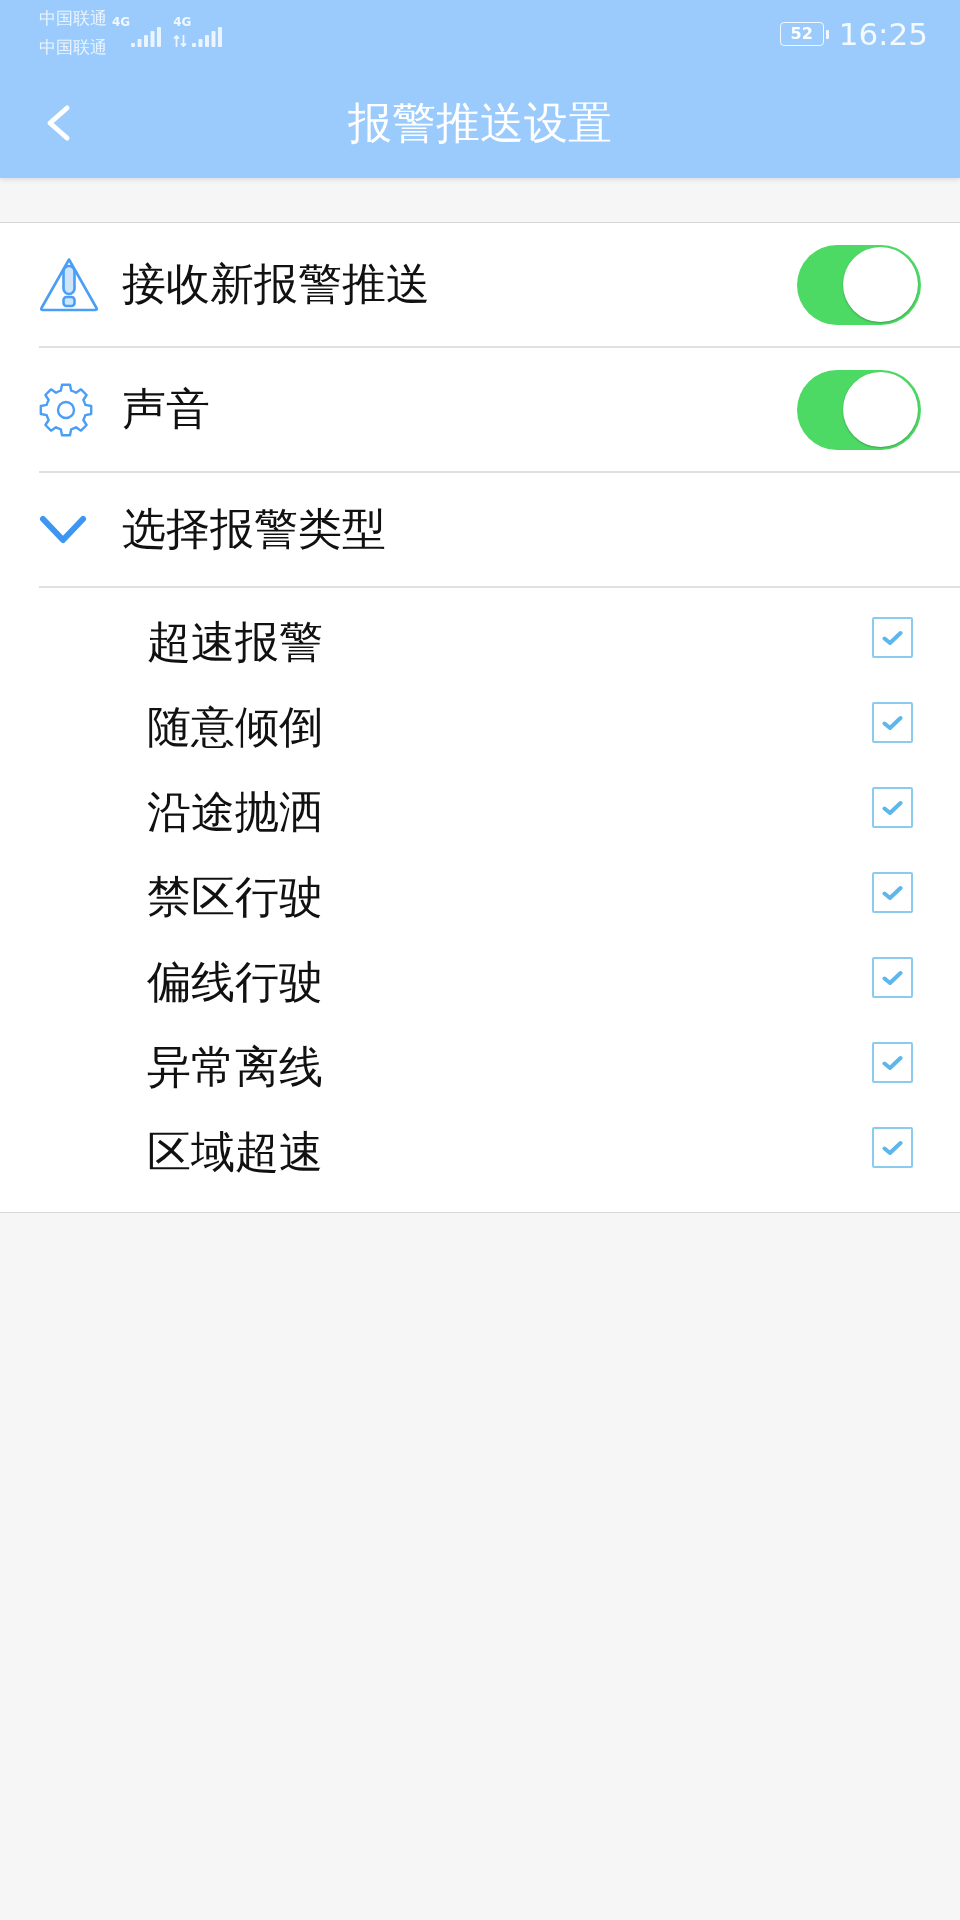  Describe the element at coordinates (235, 812) in the screenshot. I see `alarm-type-label: 沿途抛洒` at that location.